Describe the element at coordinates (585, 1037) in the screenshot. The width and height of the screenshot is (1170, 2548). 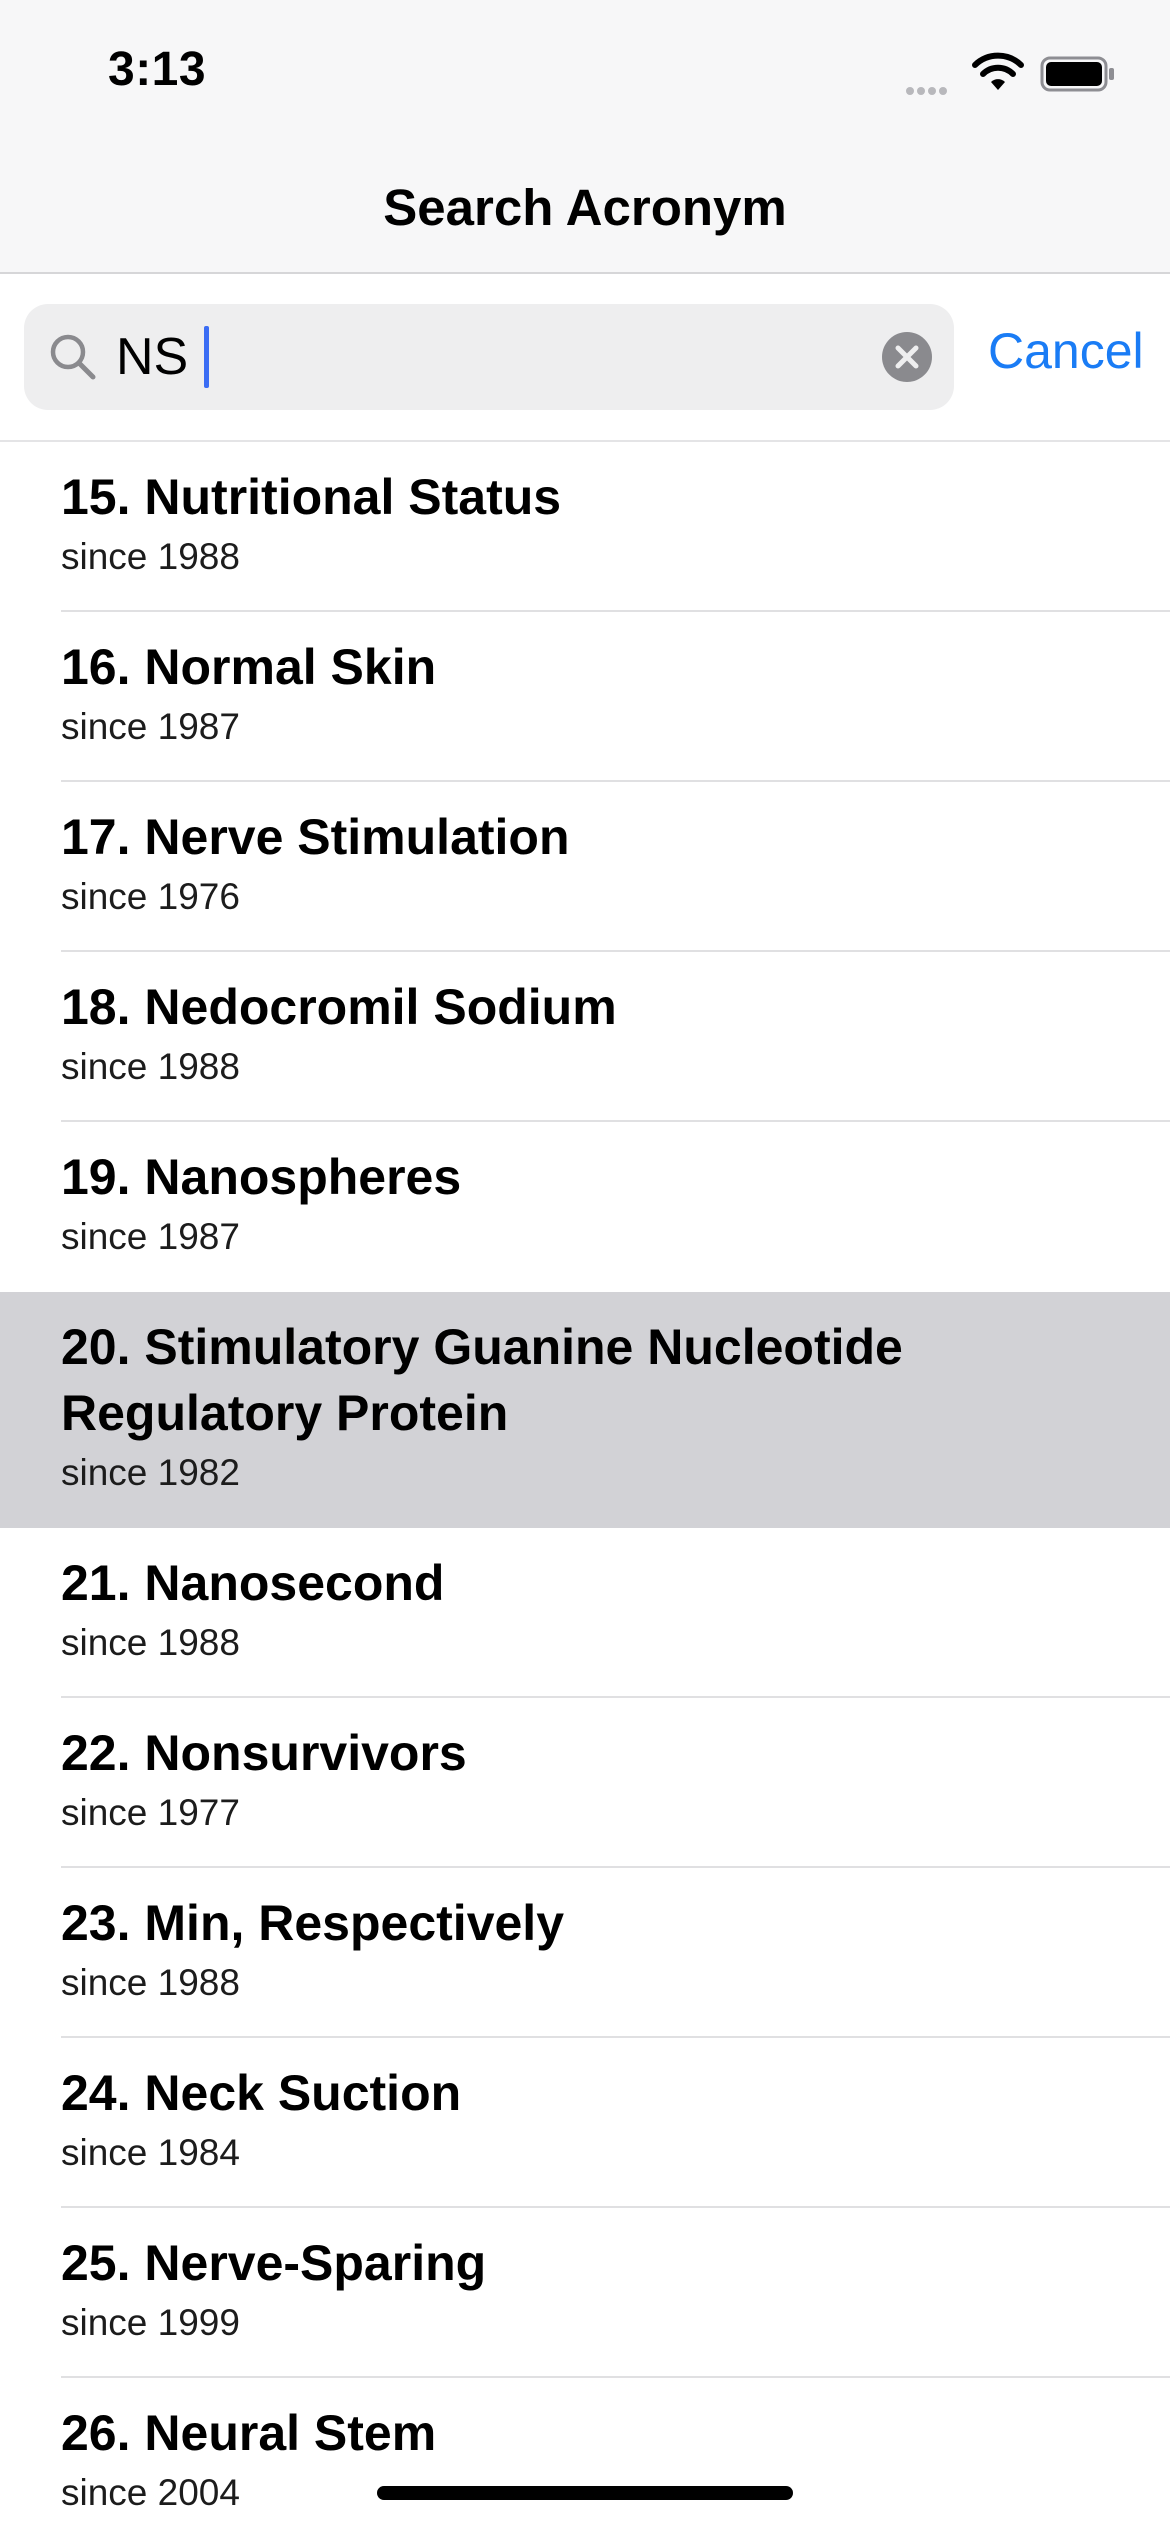
I see `list-item: 18. Nedocromil Sodium since 1988` at that location.